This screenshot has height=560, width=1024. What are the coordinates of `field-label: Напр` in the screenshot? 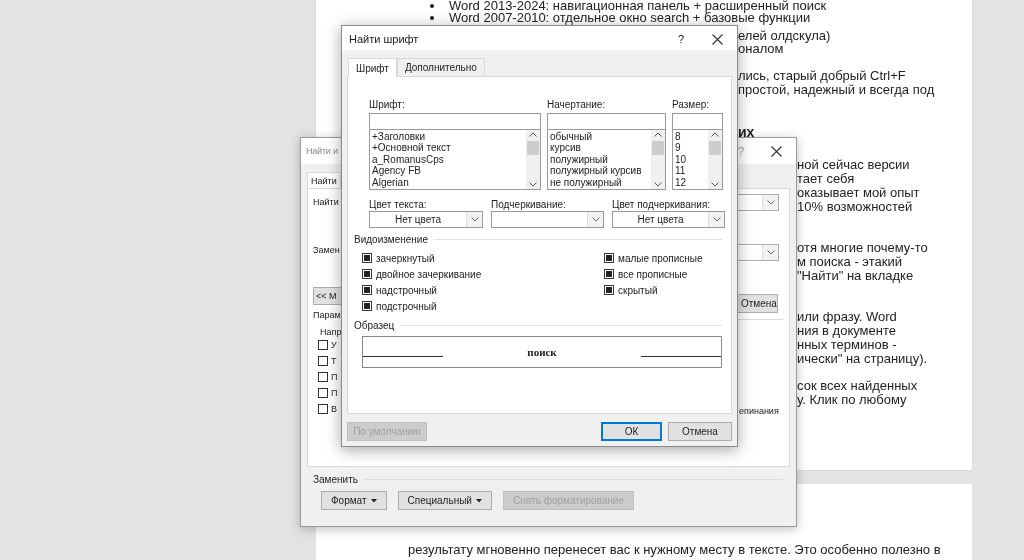 It's located at (331, 332).